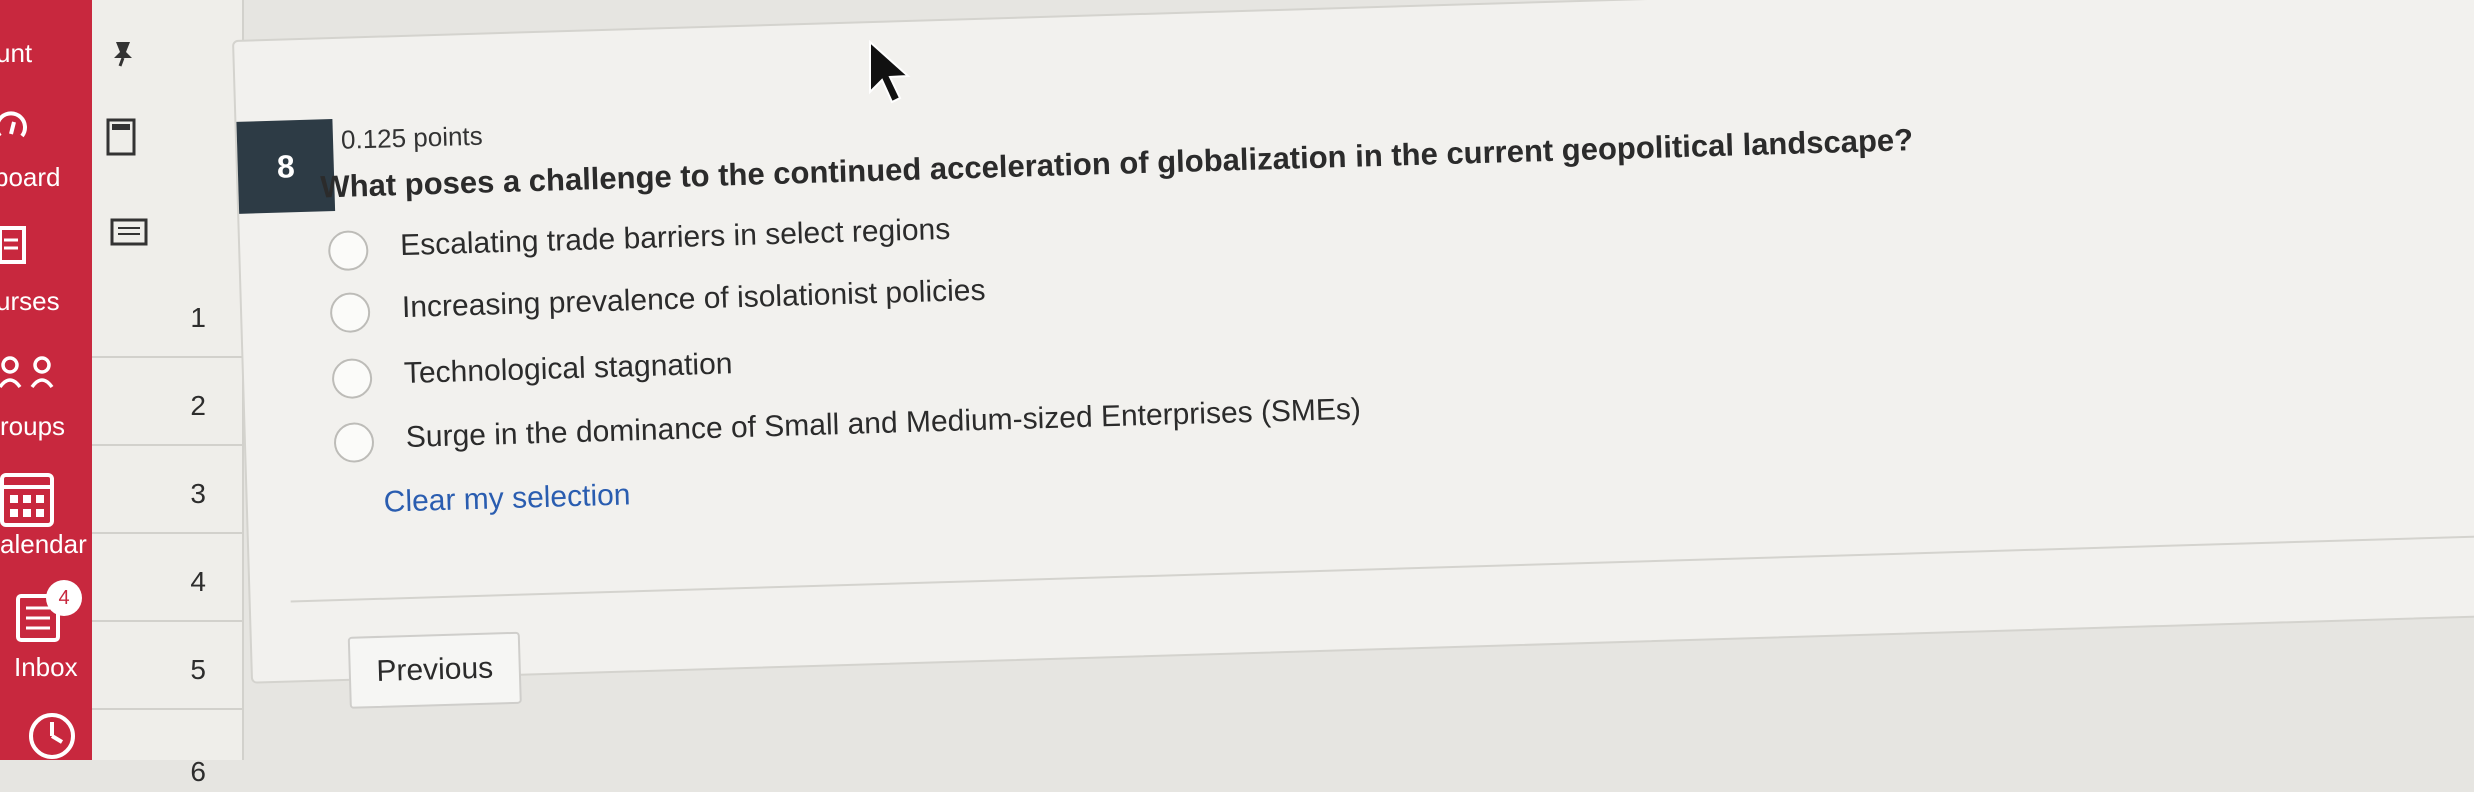  Describe the element at coordinates (167, 490) in the screenshot. I see `question-link-3: 3` at that location.